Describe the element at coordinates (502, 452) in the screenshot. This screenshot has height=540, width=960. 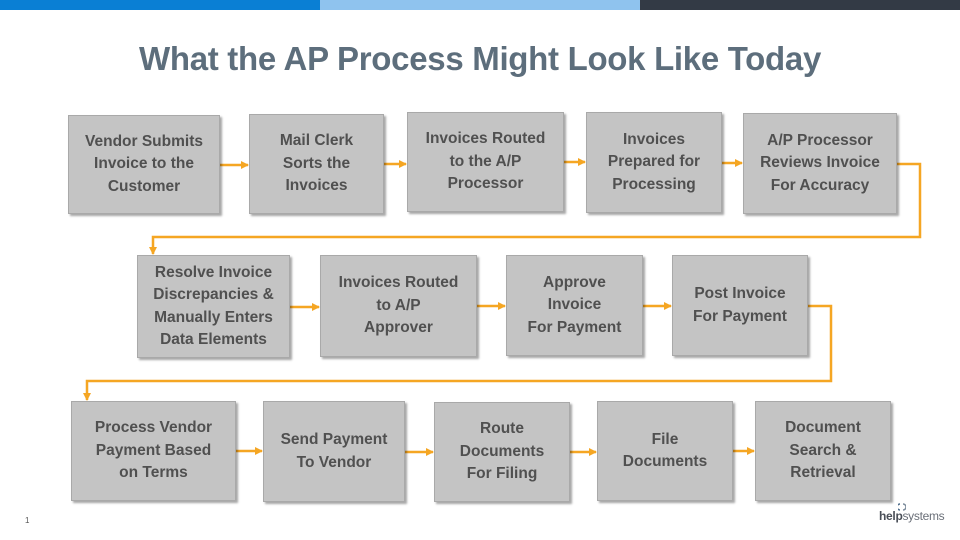
I see `step-route-documents: Route Documents For Filing` at that location.